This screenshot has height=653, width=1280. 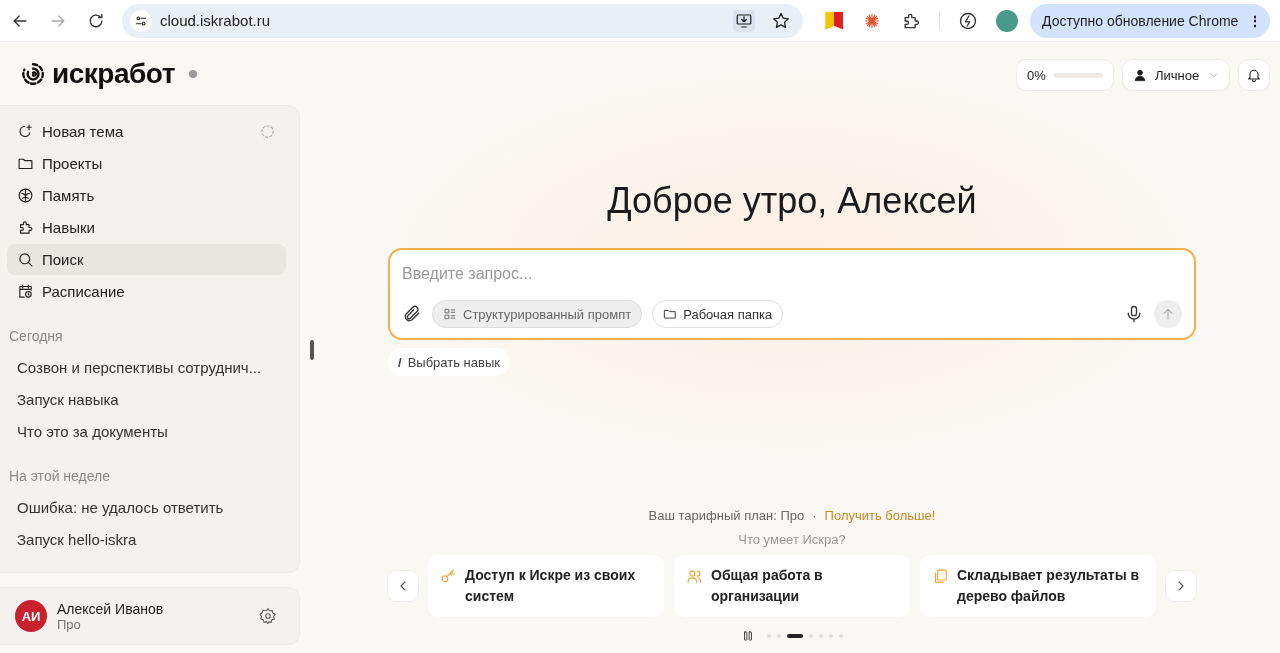 What do you see at coordinates (146, 227) in the screenshot?
I see `sidebar-item: Навыки` at bounding box center [146, 227].